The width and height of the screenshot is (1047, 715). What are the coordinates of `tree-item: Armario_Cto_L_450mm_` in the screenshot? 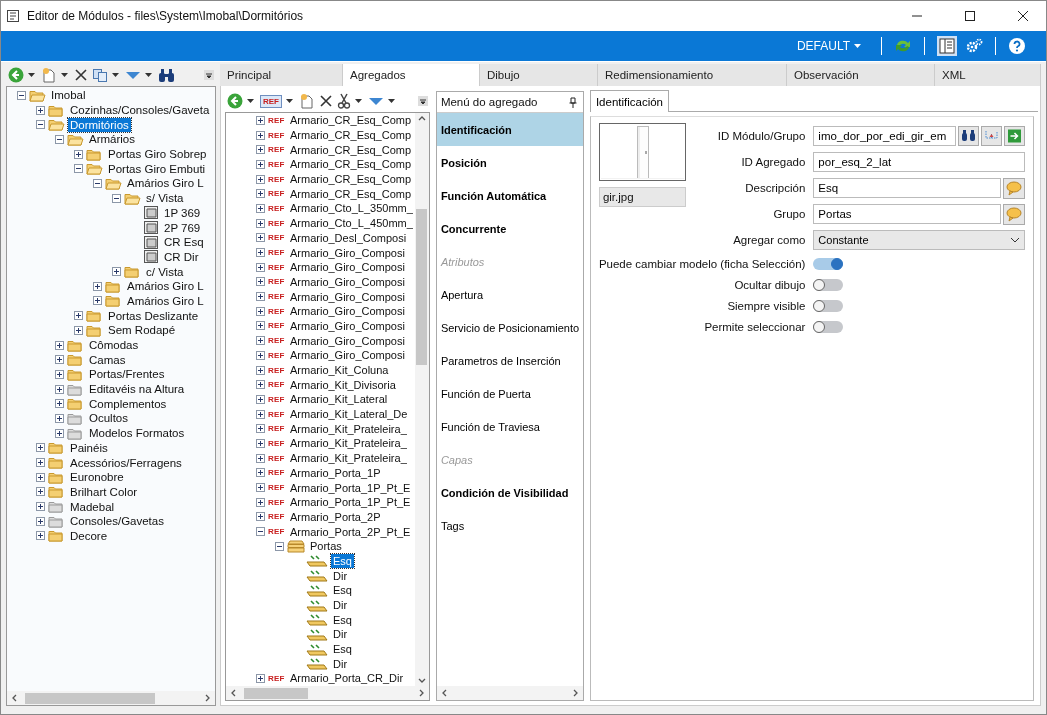 It's located at (351, 223).